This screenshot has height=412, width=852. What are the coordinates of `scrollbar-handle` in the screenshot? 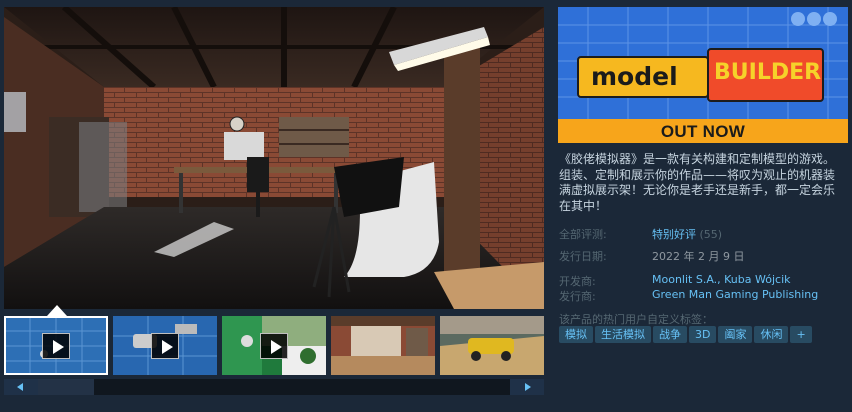 It's located at (66, 387).